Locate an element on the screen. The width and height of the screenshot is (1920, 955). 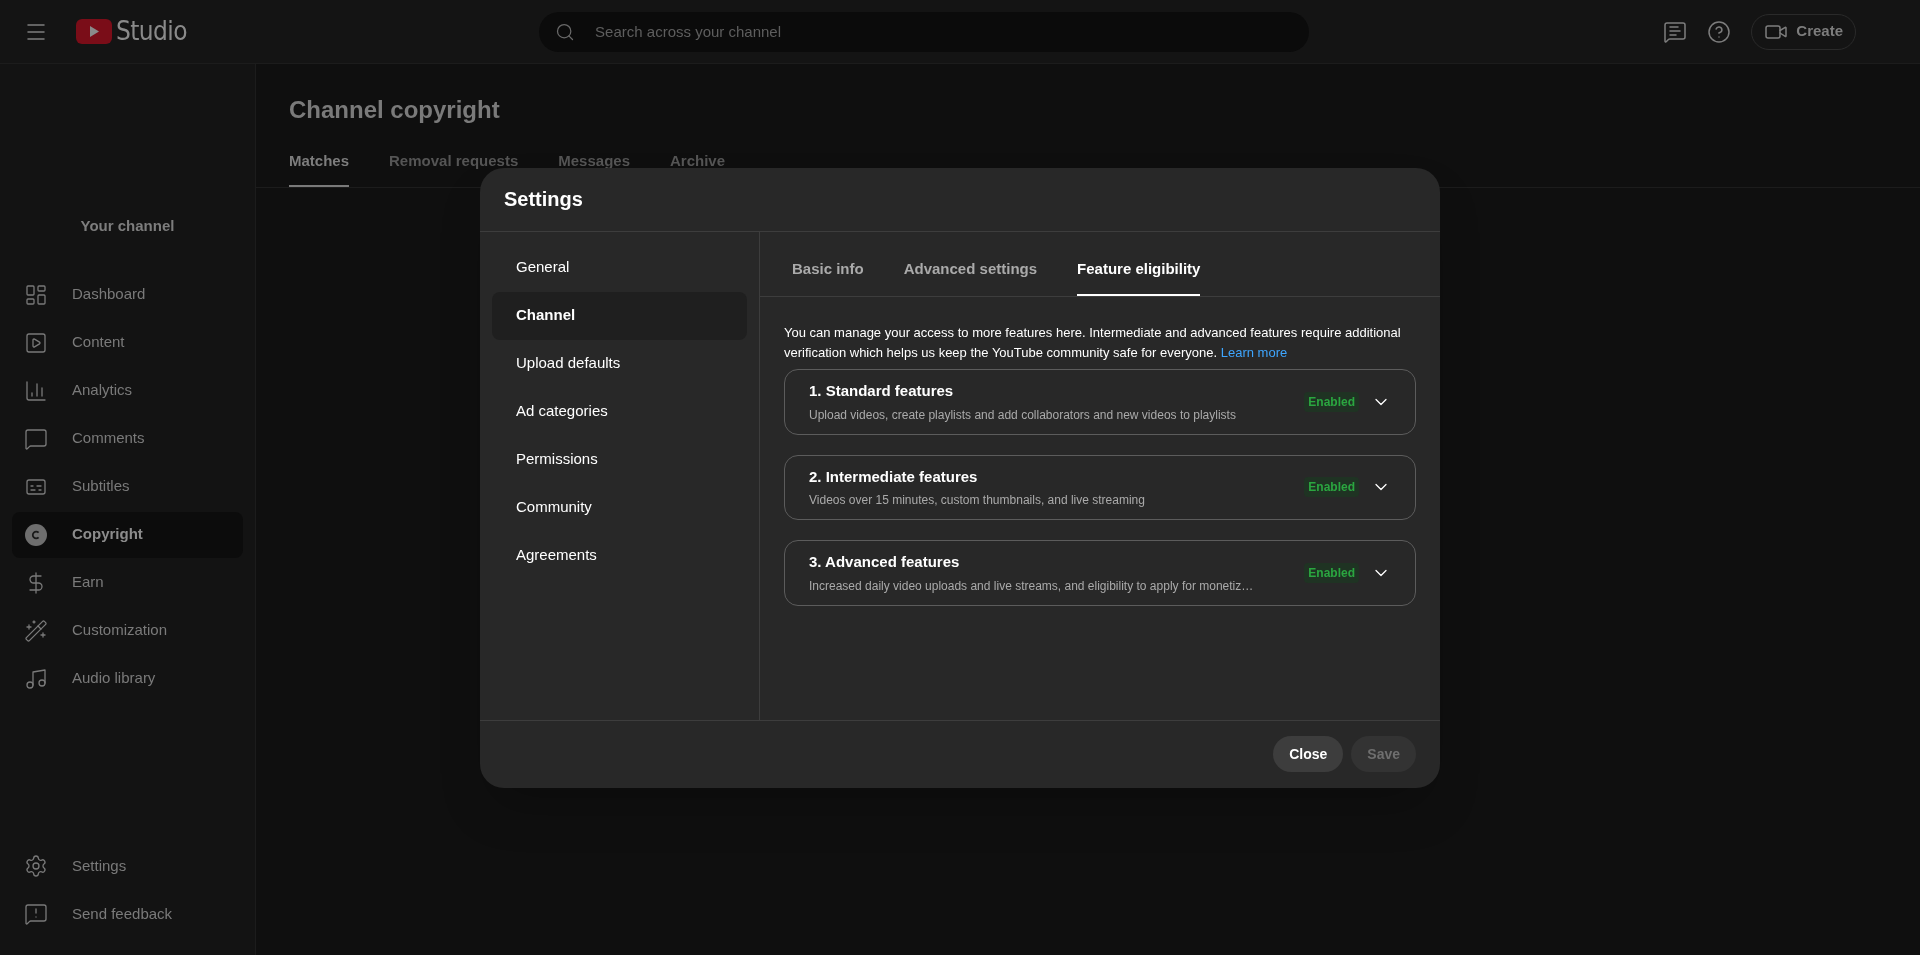
dialog-nav-item: General is located at coordinates (619, 267).